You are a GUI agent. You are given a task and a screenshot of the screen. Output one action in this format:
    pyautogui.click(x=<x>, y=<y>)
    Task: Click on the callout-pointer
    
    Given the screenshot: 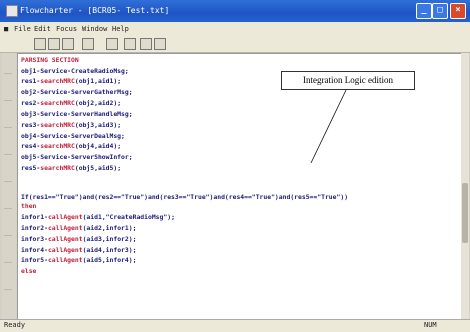 What is the action you would take?
    pyautogui.click(x=329, y=125)
    